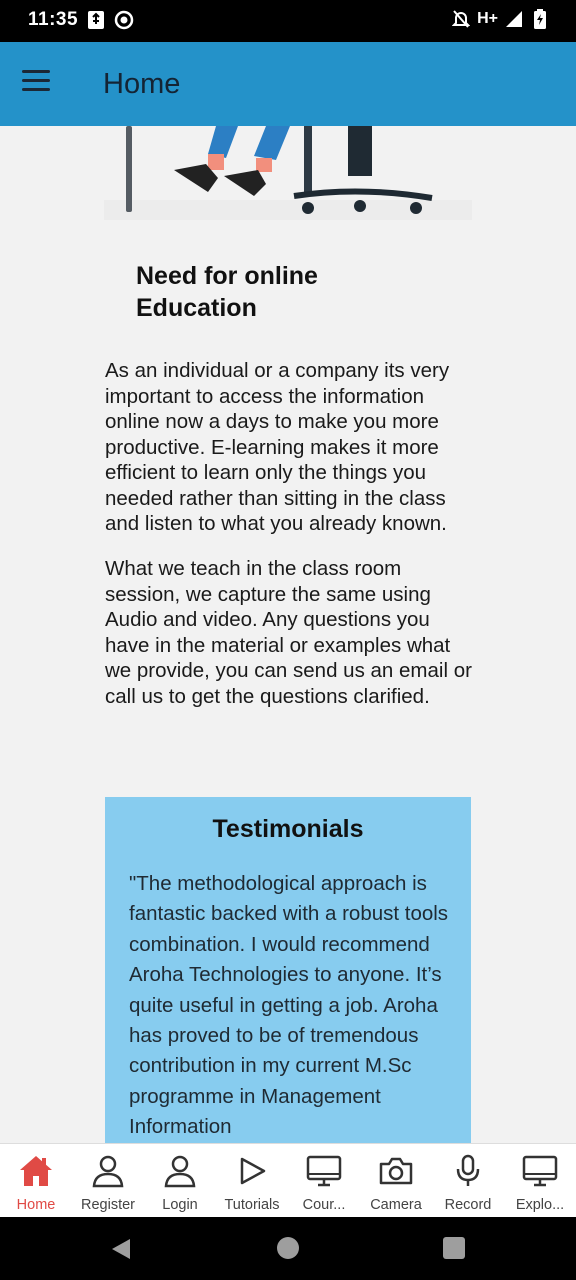 The image size is (576, 1280). Describe the element at coordinates (396, 1171) in the screenshot. I see `camera-icon` at that location.